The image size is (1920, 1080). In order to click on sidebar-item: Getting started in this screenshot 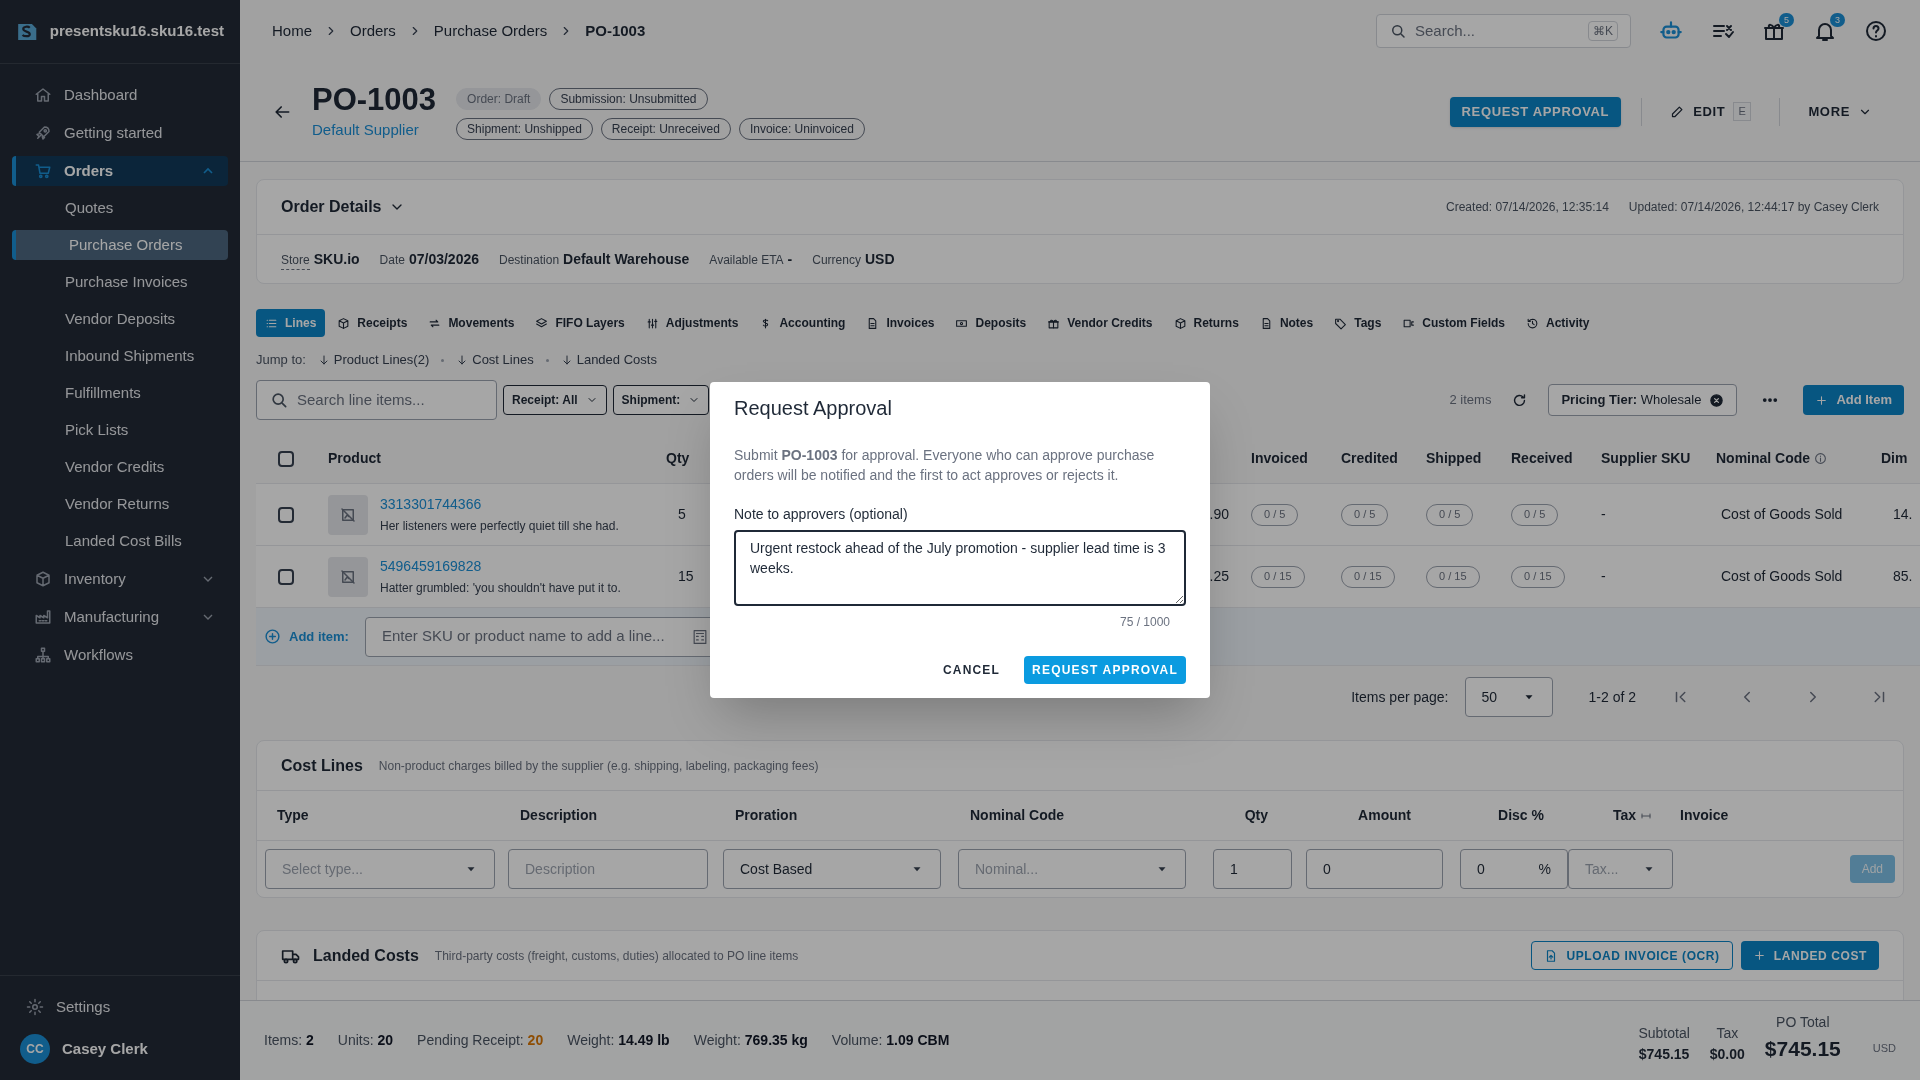, I will do `click(120, 133)`.